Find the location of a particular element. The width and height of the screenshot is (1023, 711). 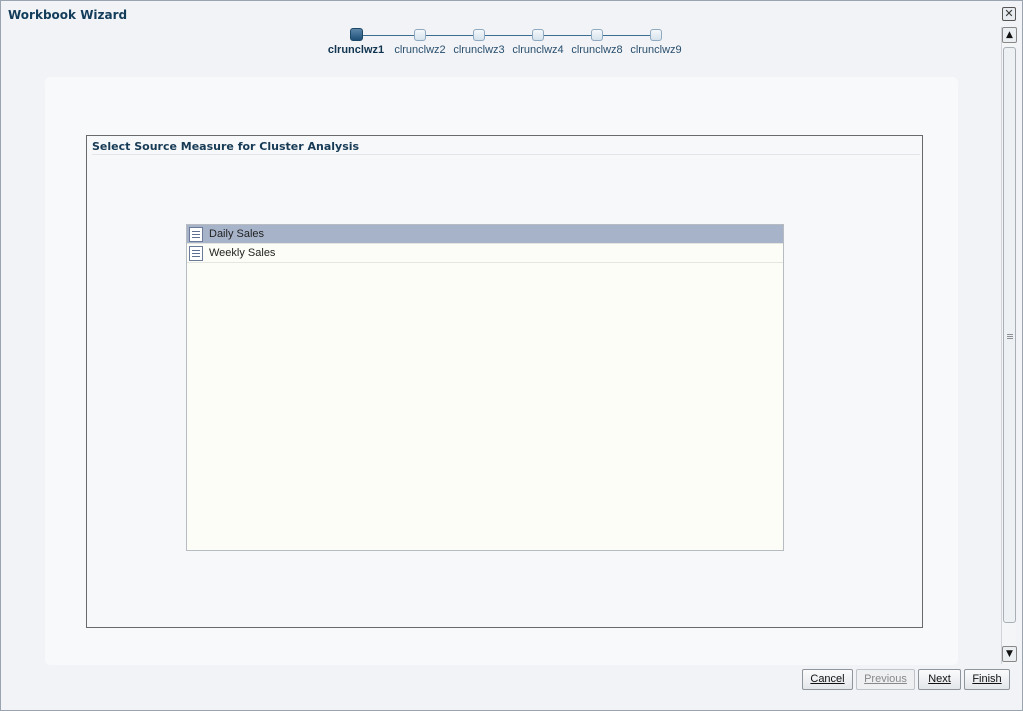

train-step-5-node is located at coordinates (597, 35).